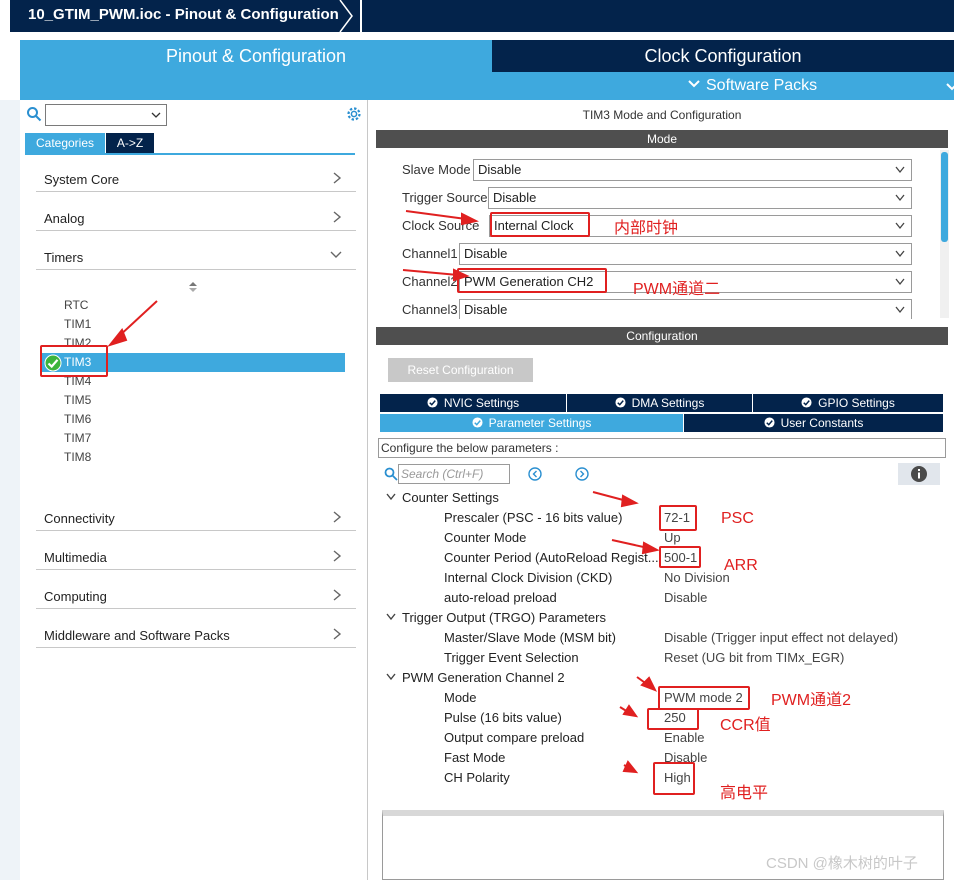  I want to click on param-value-output-compare-preload: Enable, so click(684, 738).